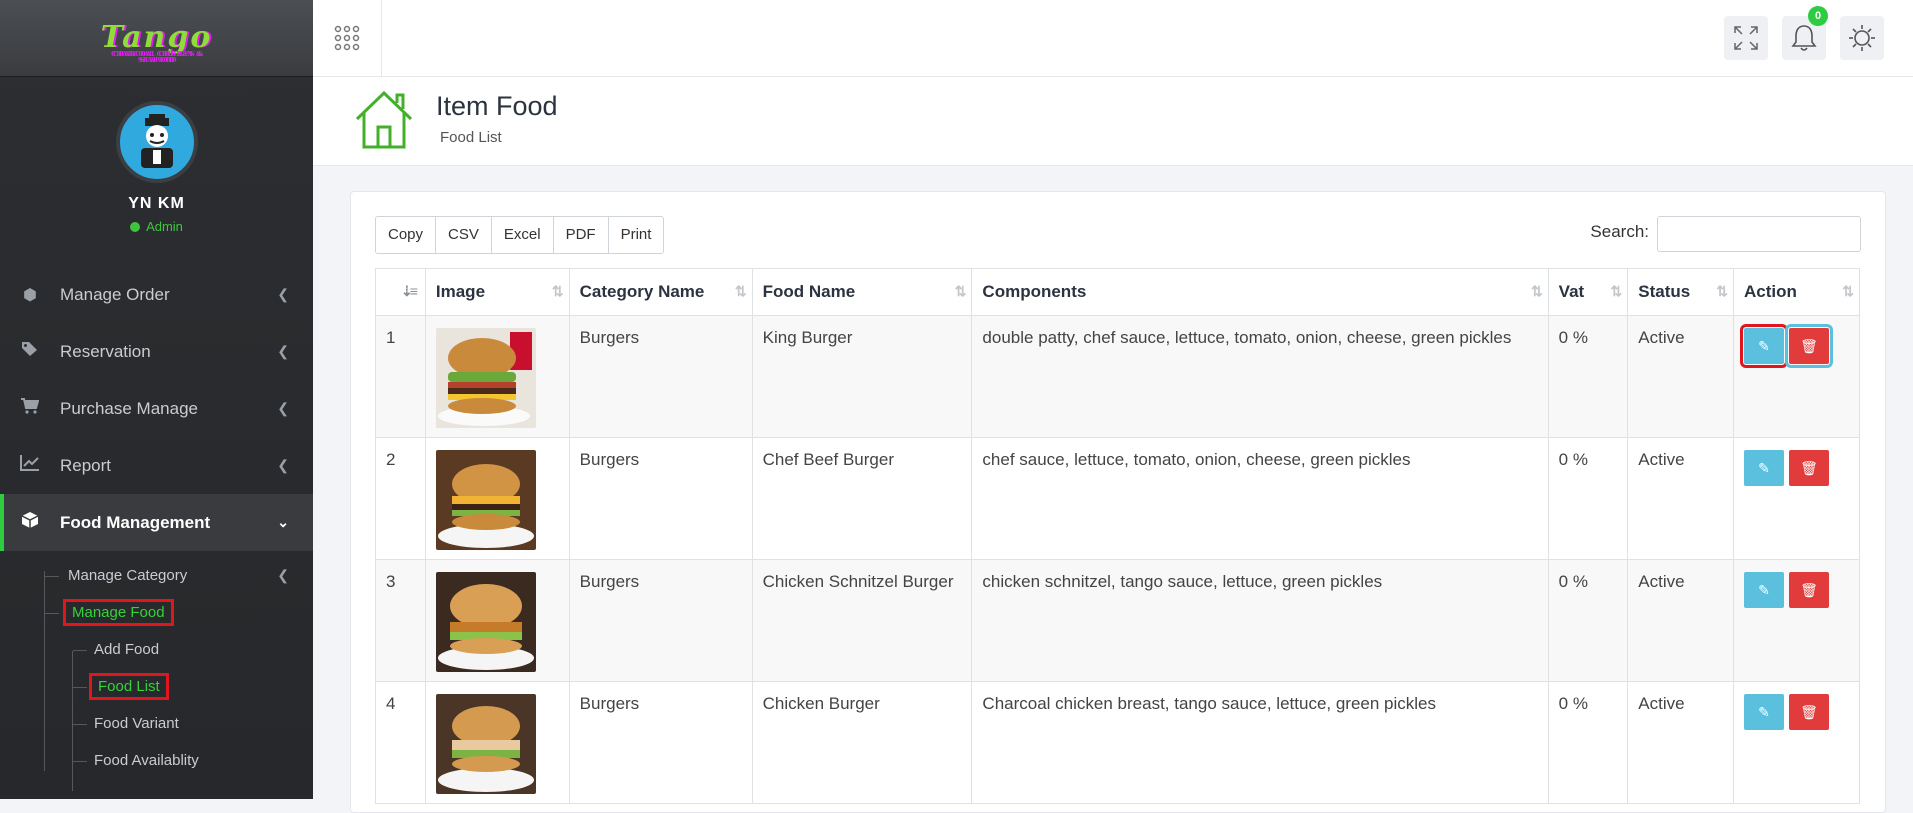  I want to click on theme-toggle-button, so click(1862, 38).